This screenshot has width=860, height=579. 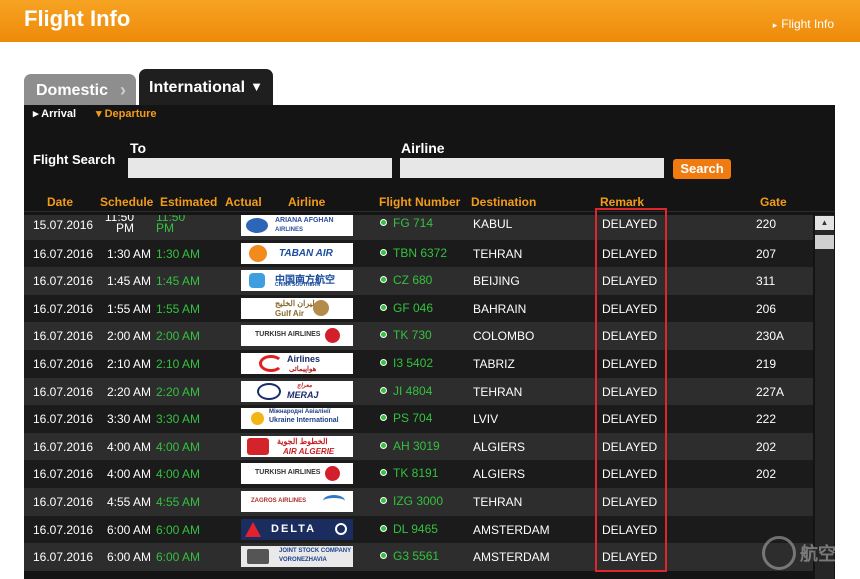 What do you see at coordinates (503, 202) in the screenshot?
I see `col-destination: Destination` at bounding box center [503, 202].